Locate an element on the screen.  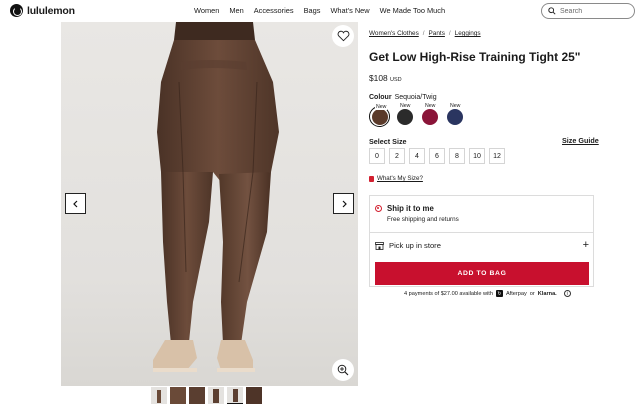
payment-text: 4 payments of $27.00 available with is located at coordinates (448, 293).